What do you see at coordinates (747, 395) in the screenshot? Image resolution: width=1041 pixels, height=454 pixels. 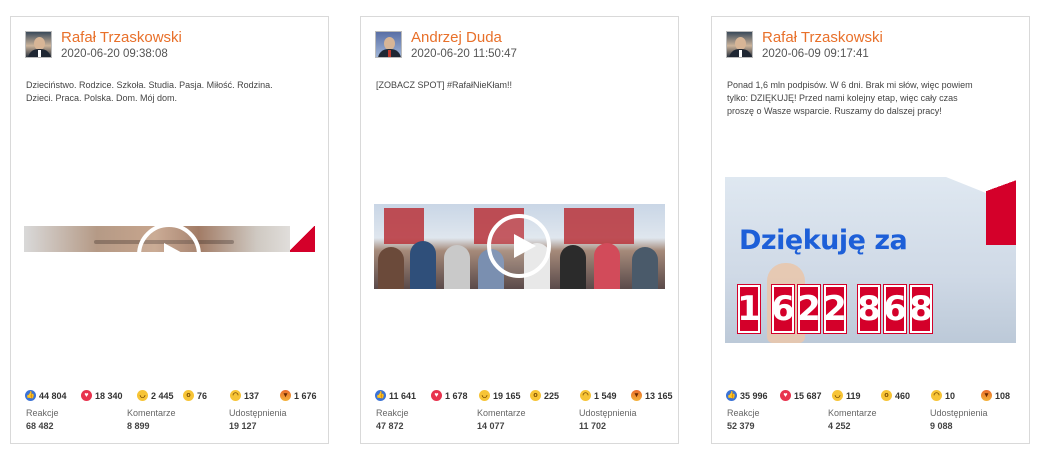 I see `reaction-like: 👍 35 996` at bounding box center [747, 395].